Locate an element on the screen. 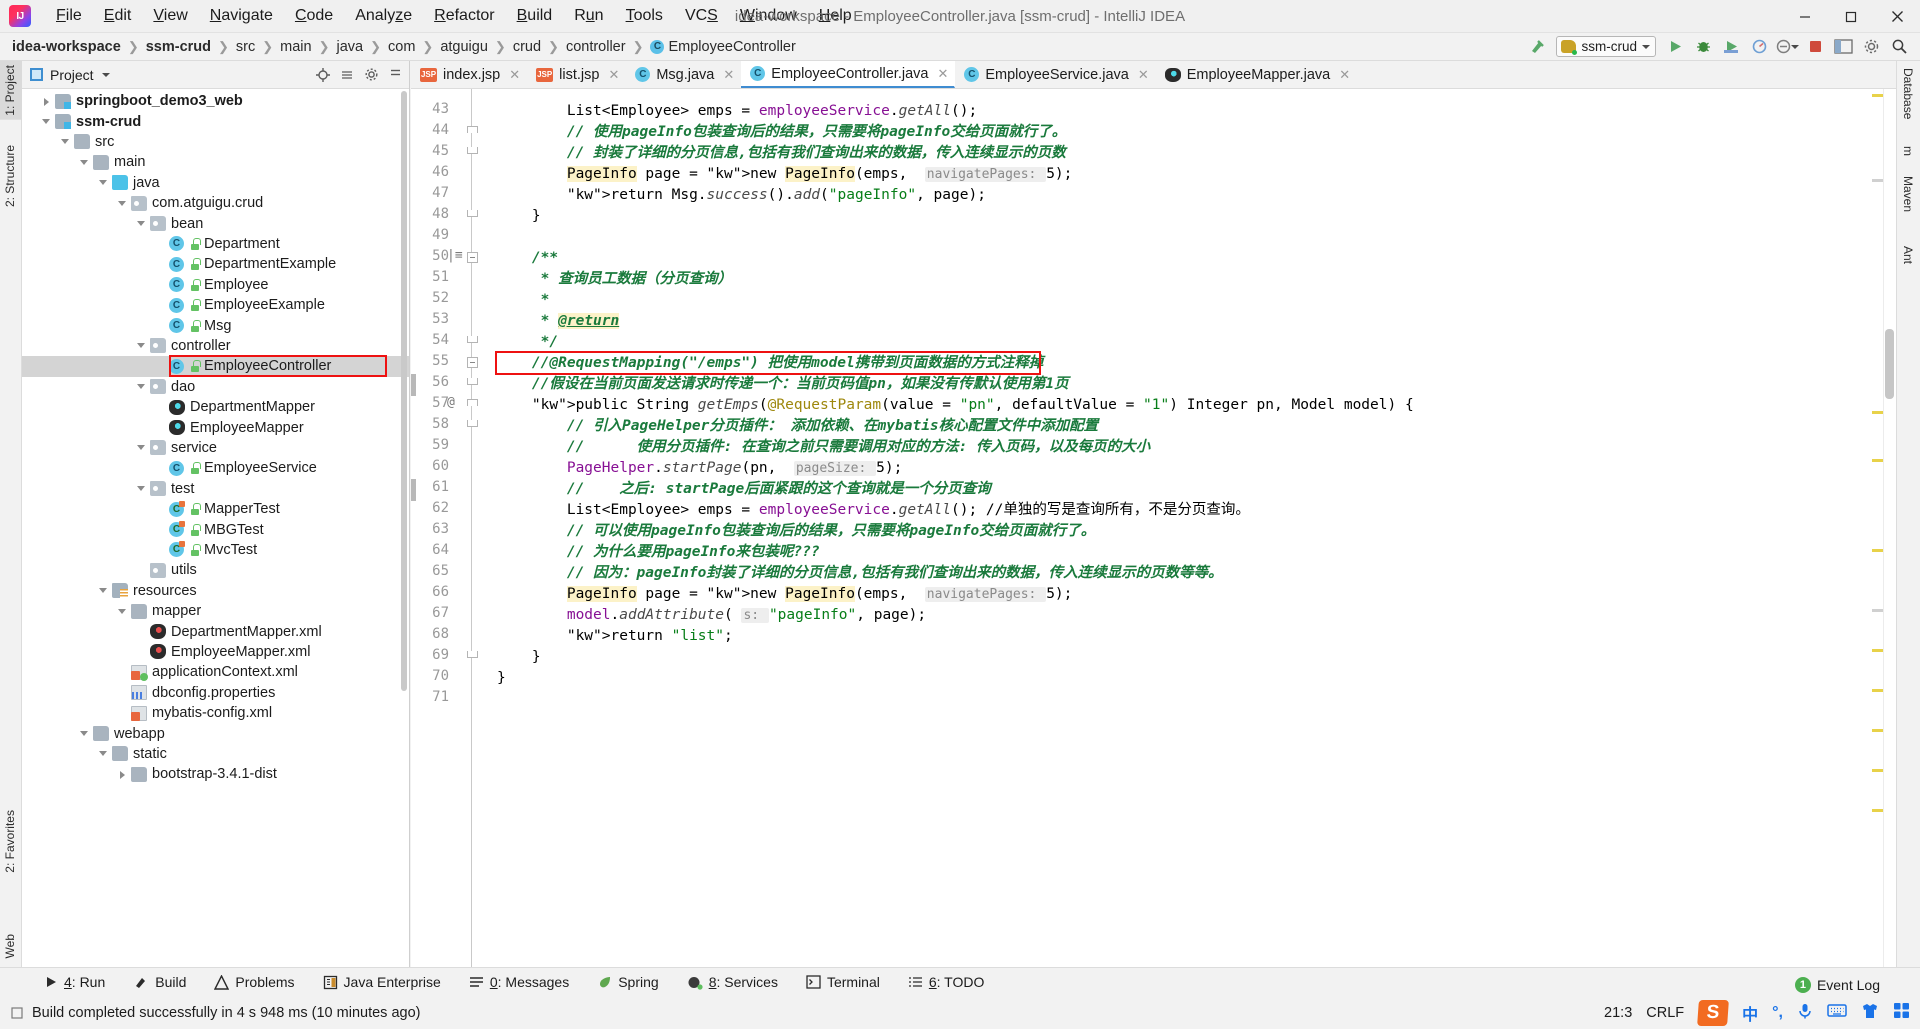 Image resolution: width=1920 pixels, height=1029 pixels. build-hammer-icon is located at coordinates (1537, 47).